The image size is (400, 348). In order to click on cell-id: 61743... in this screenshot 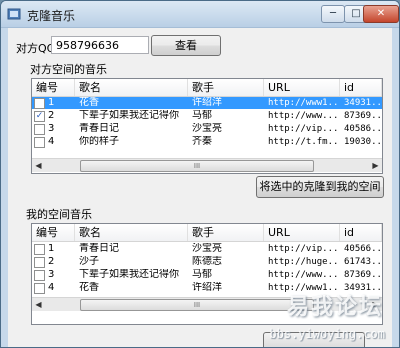, I will do `click(363, 262)`.